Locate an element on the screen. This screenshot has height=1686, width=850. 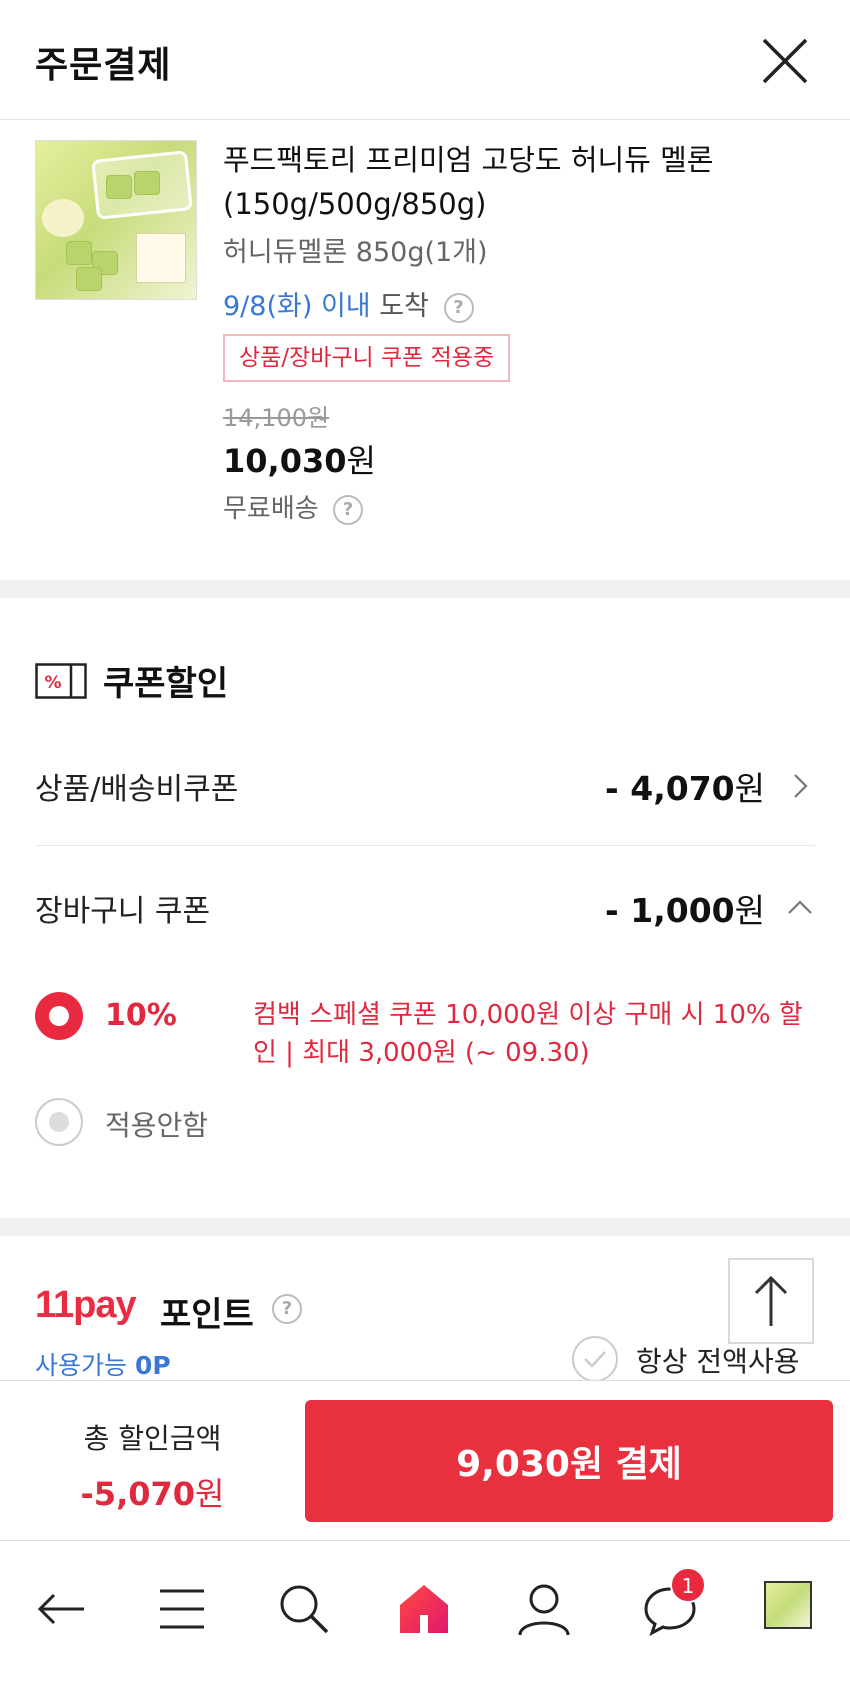
arrow-up-icon is located at coordinates (771, 1300).